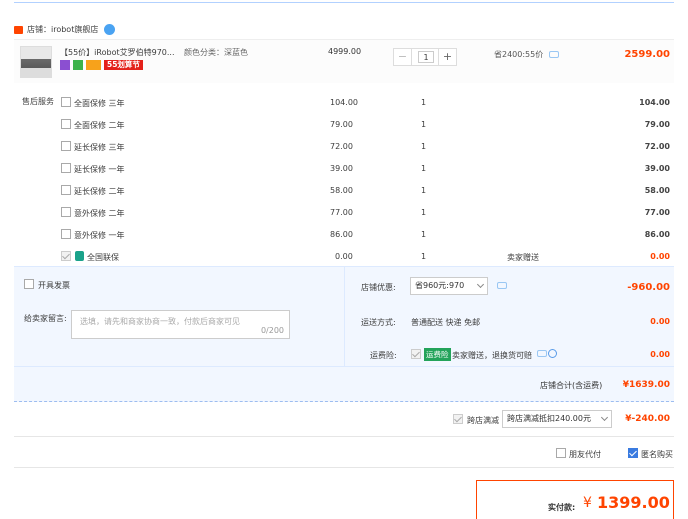  What do you see at coordinates (633, 502) in the screenshot?
I see `final-amount: 1399.00` at bounding box center [633, 502].